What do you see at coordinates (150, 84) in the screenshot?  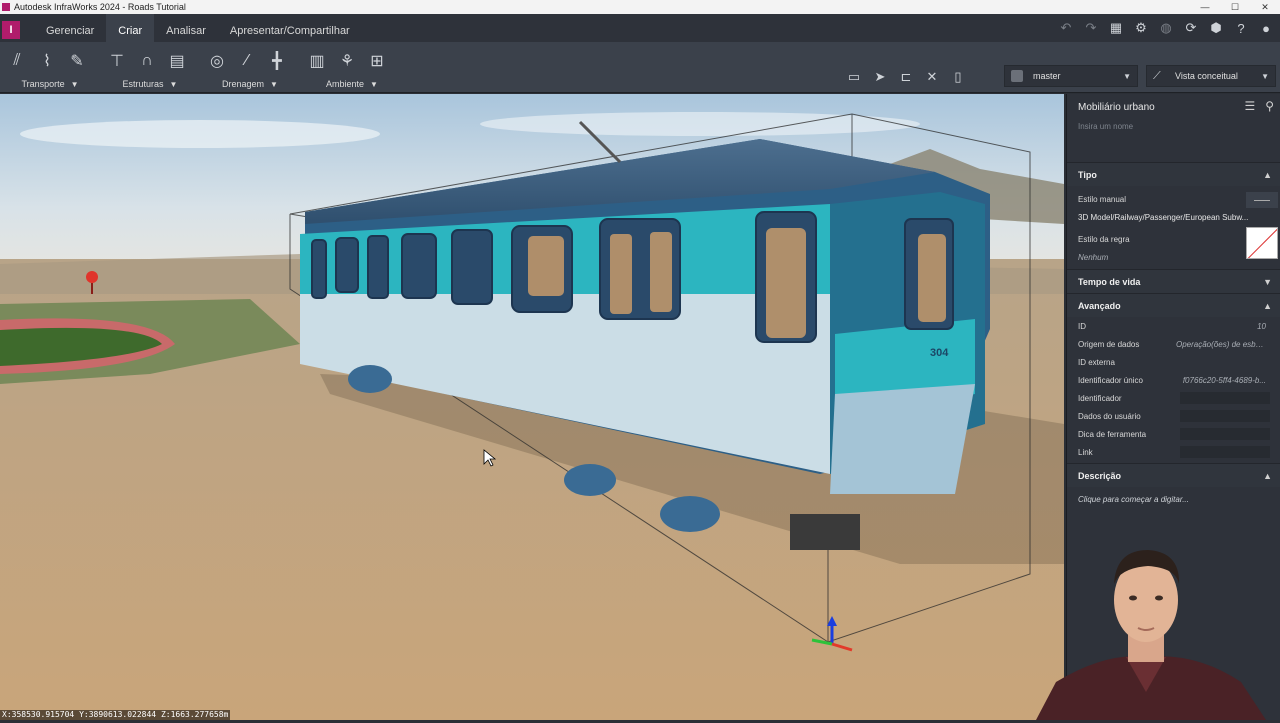 I see `group-label-estruturas: Estruturas ▼` at bounding box center [150, 84].